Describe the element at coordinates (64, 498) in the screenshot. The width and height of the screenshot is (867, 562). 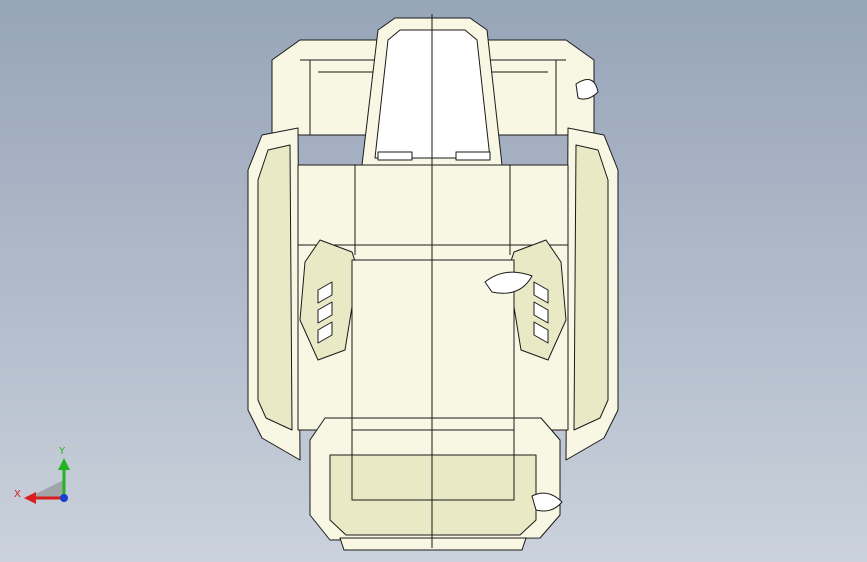
I see `z-axis-dot` at that location.